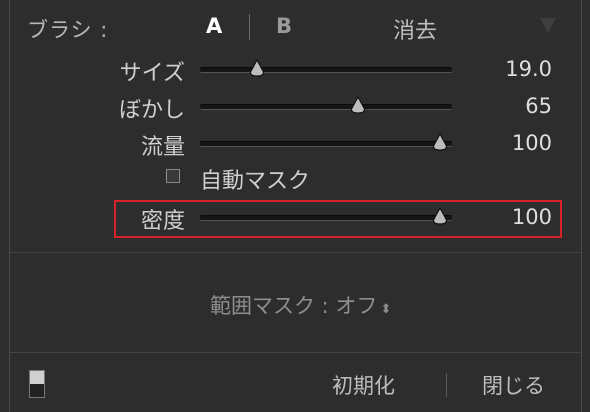 This screenshot has width=590, height=412. What do you see at coordinates (326, 107) in the screenshot?
I see `feather-slider-track` at bounding box center [326, 107].